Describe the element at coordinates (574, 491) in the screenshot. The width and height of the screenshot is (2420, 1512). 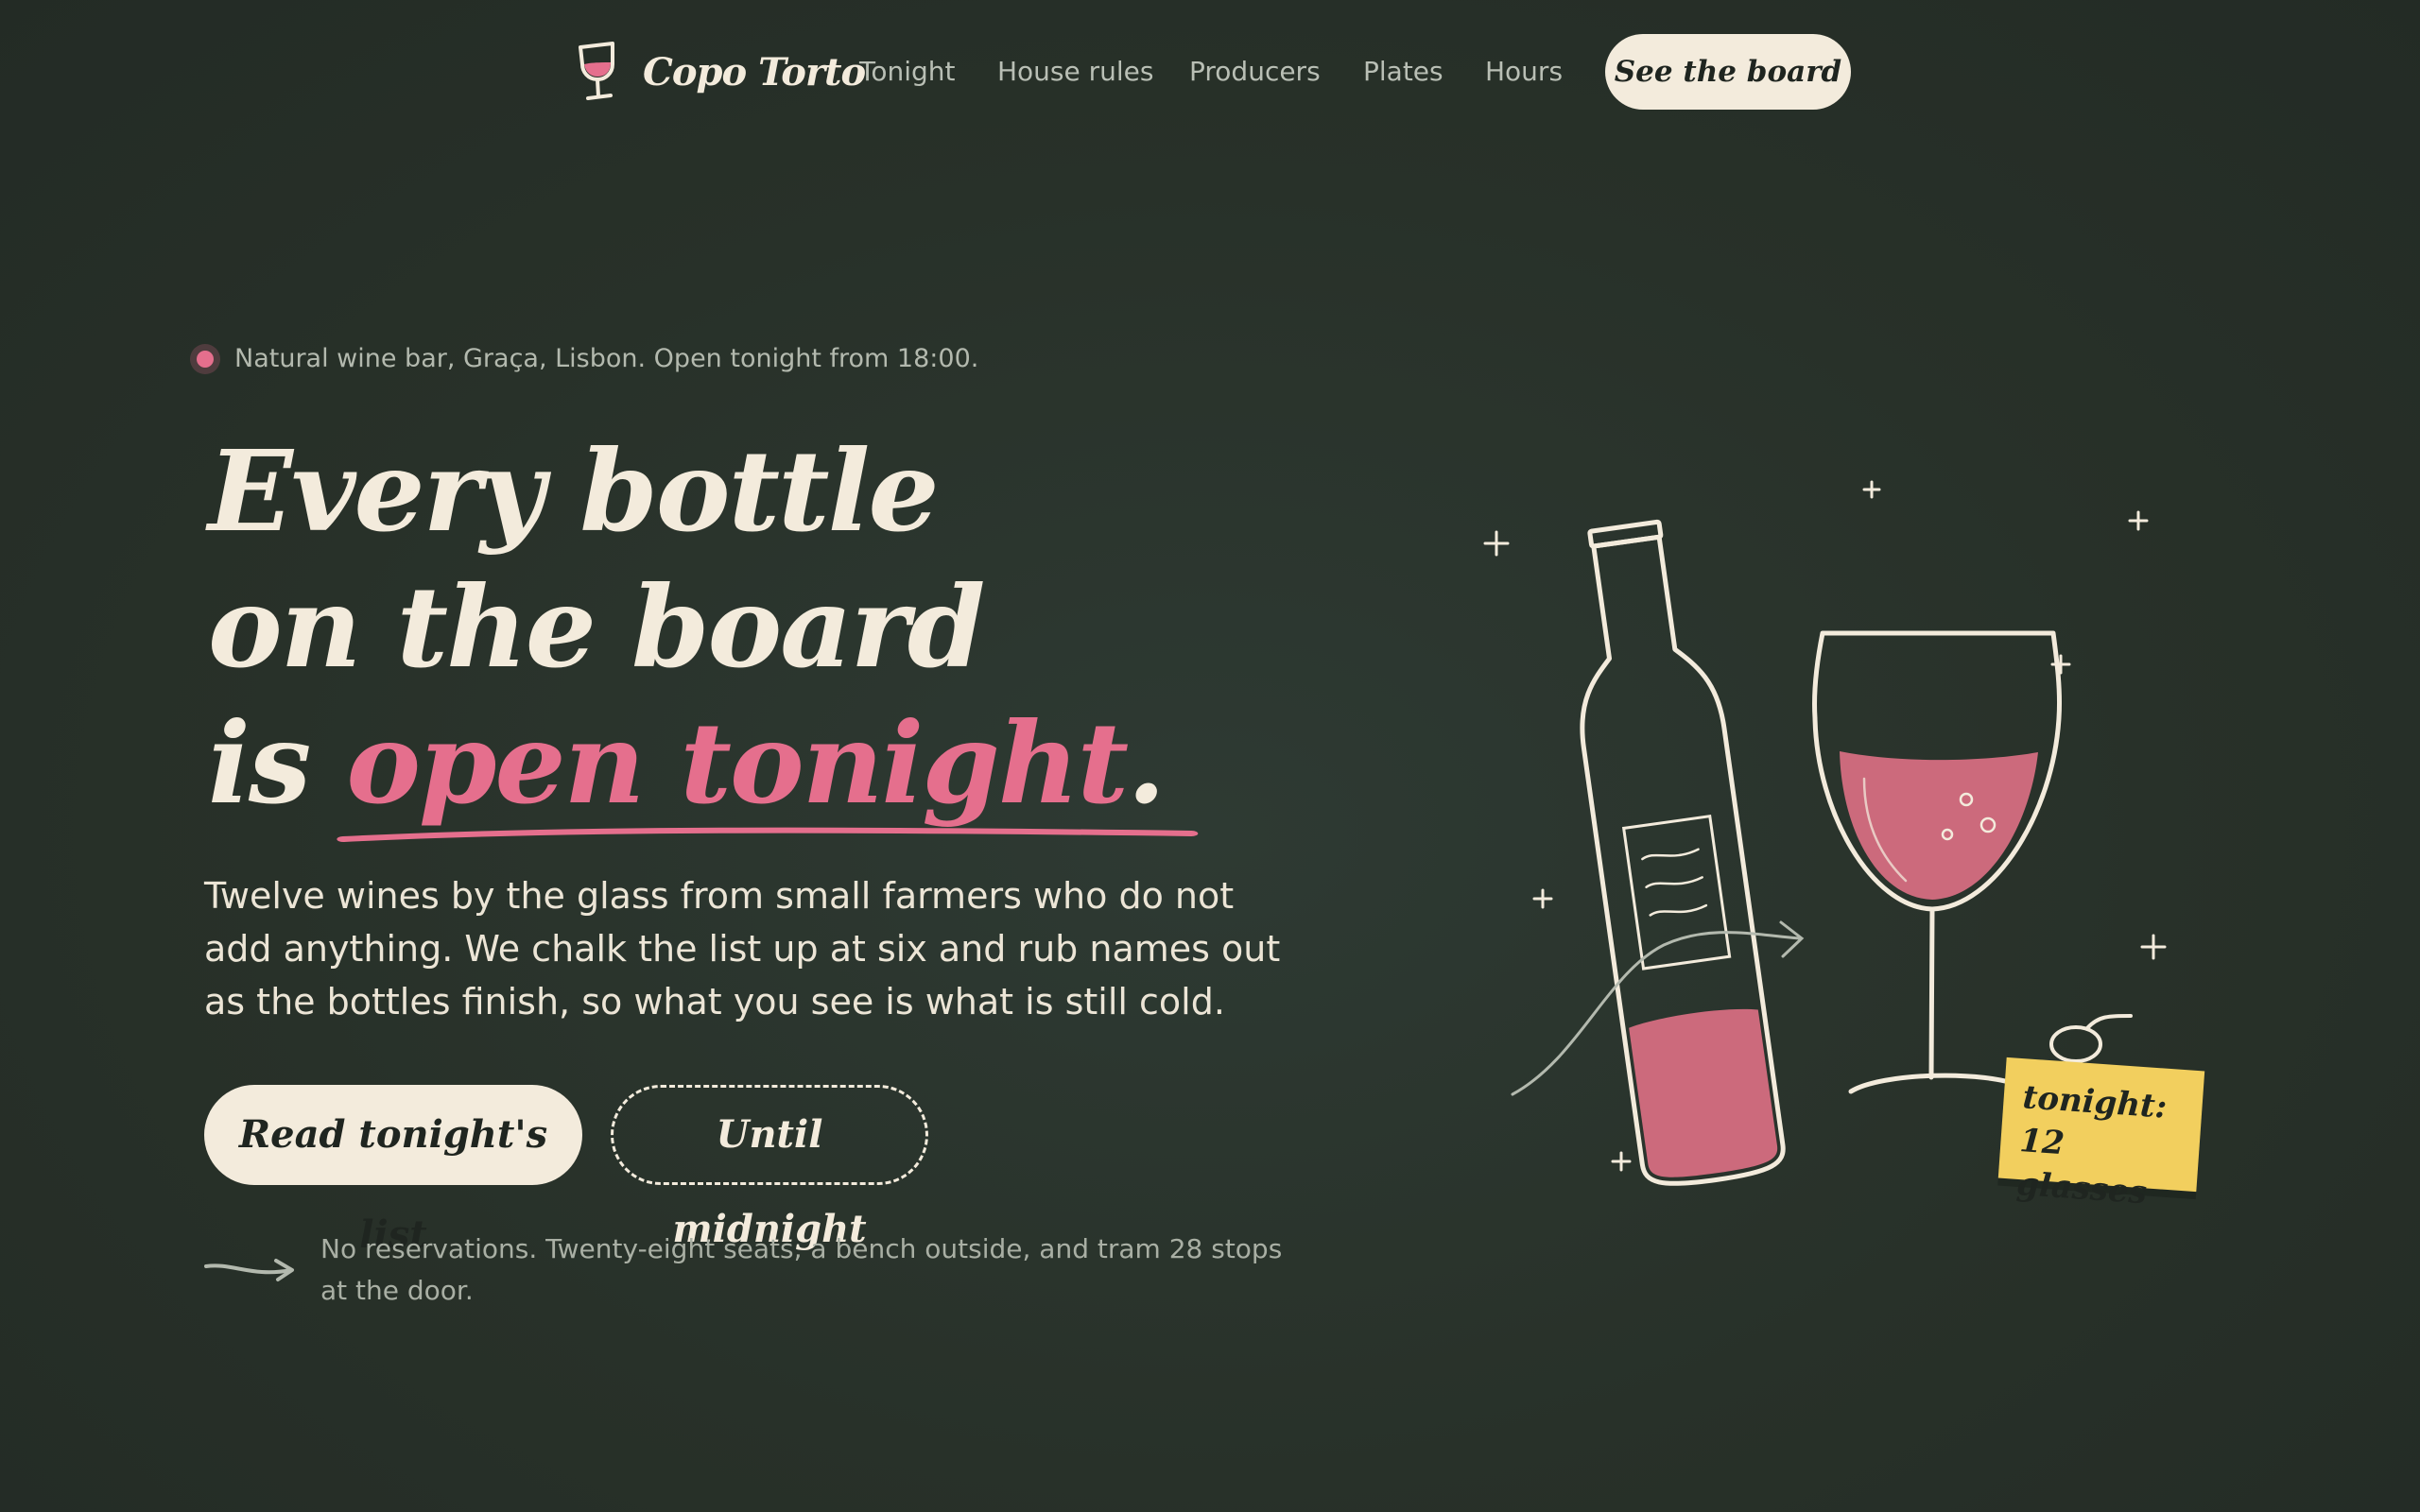
I see `headline-line-1: Every bottle` at that location.